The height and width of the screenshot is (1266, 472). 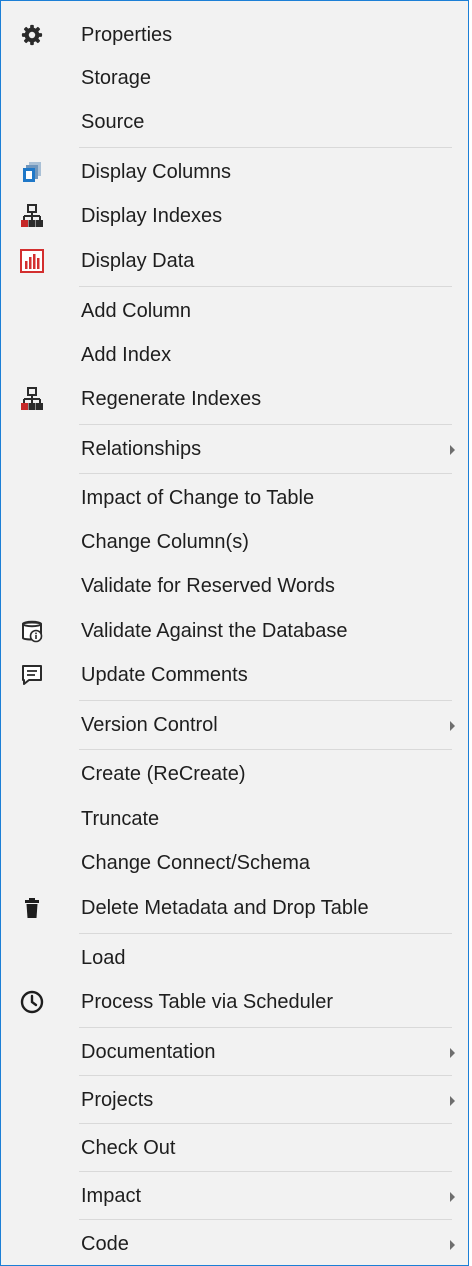 I want to click on menu-item-version-control: Version Control, so click(x=234, y=725).